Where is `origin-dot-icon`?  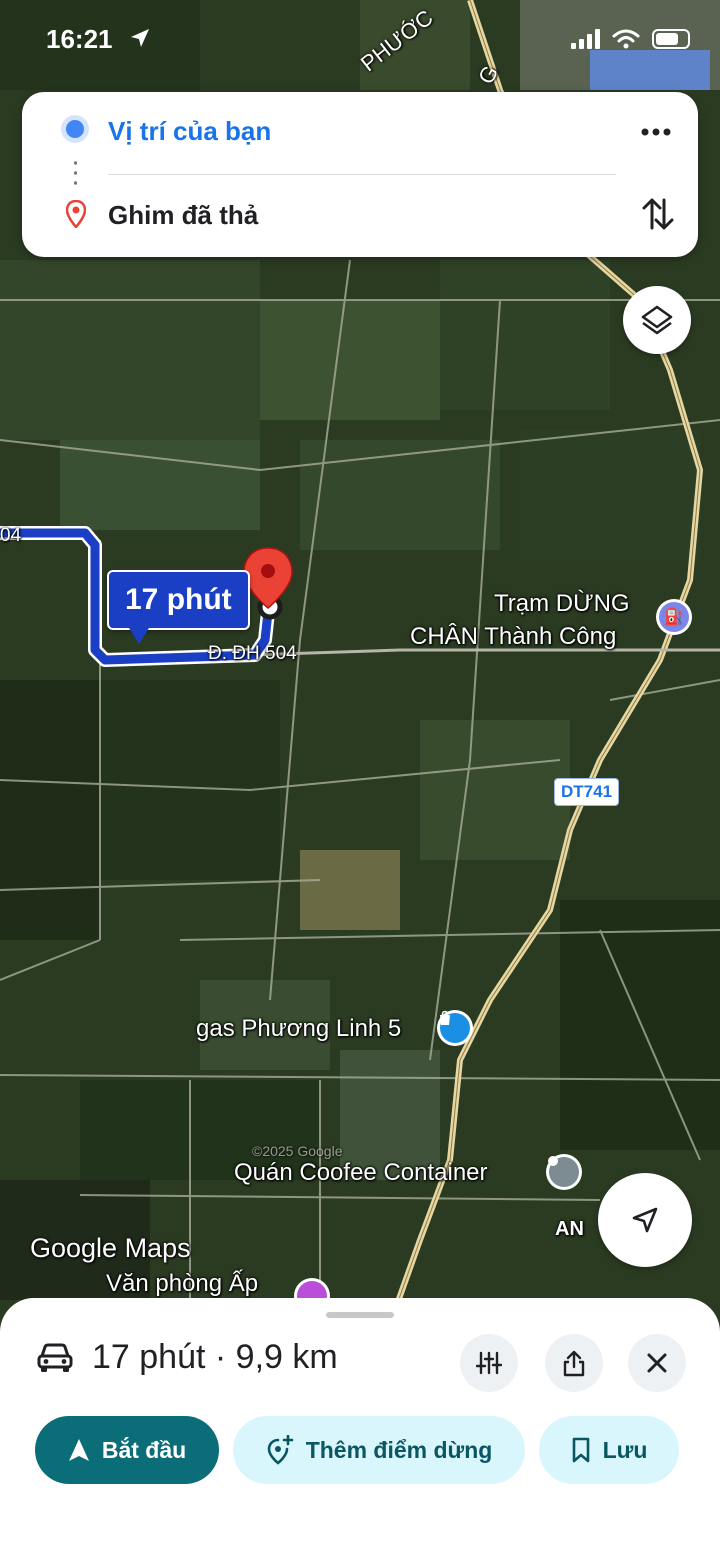 origin-dot-icon is located at coordinates (75, 129).